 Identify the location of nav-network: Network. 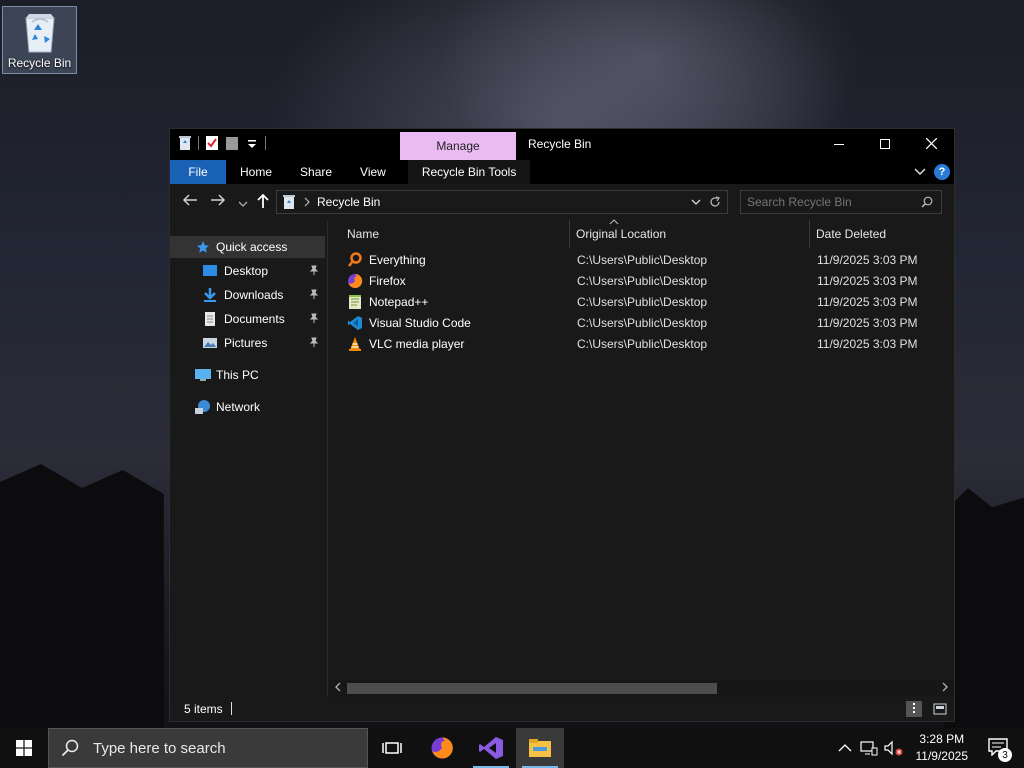
(215, 407).